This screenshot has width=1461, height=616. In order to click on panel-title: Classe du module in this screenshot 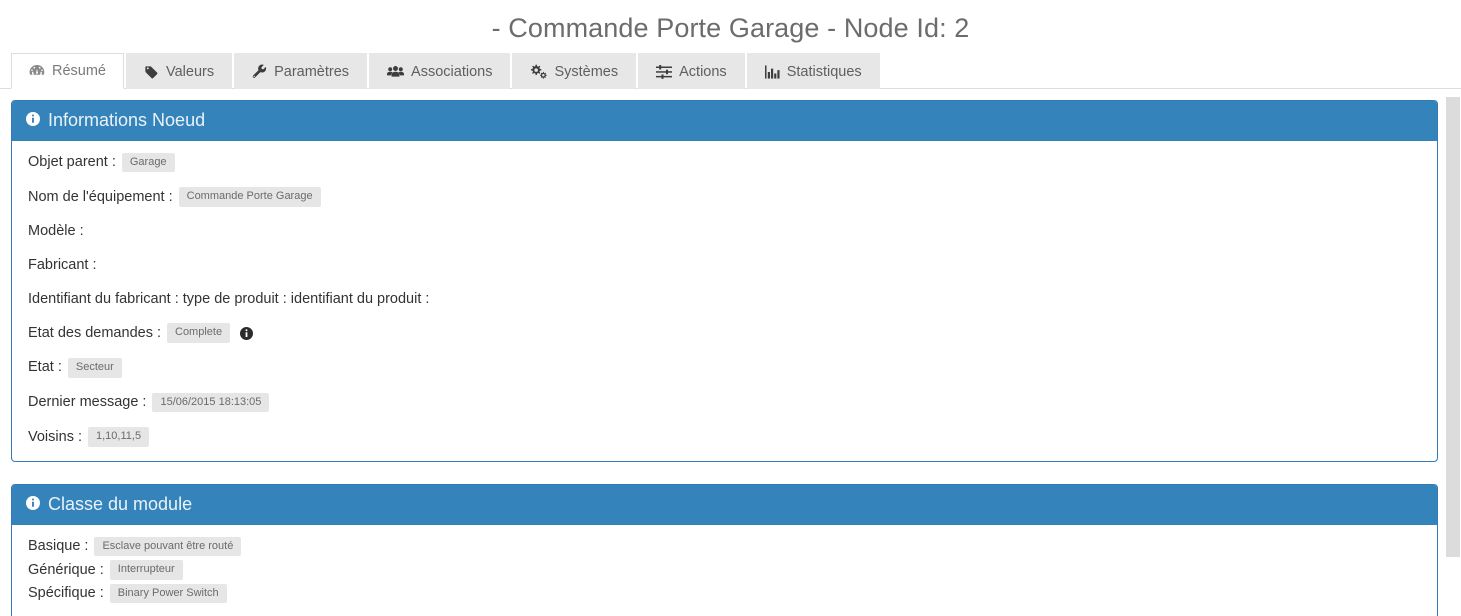, I will do `click(120, 503)`.